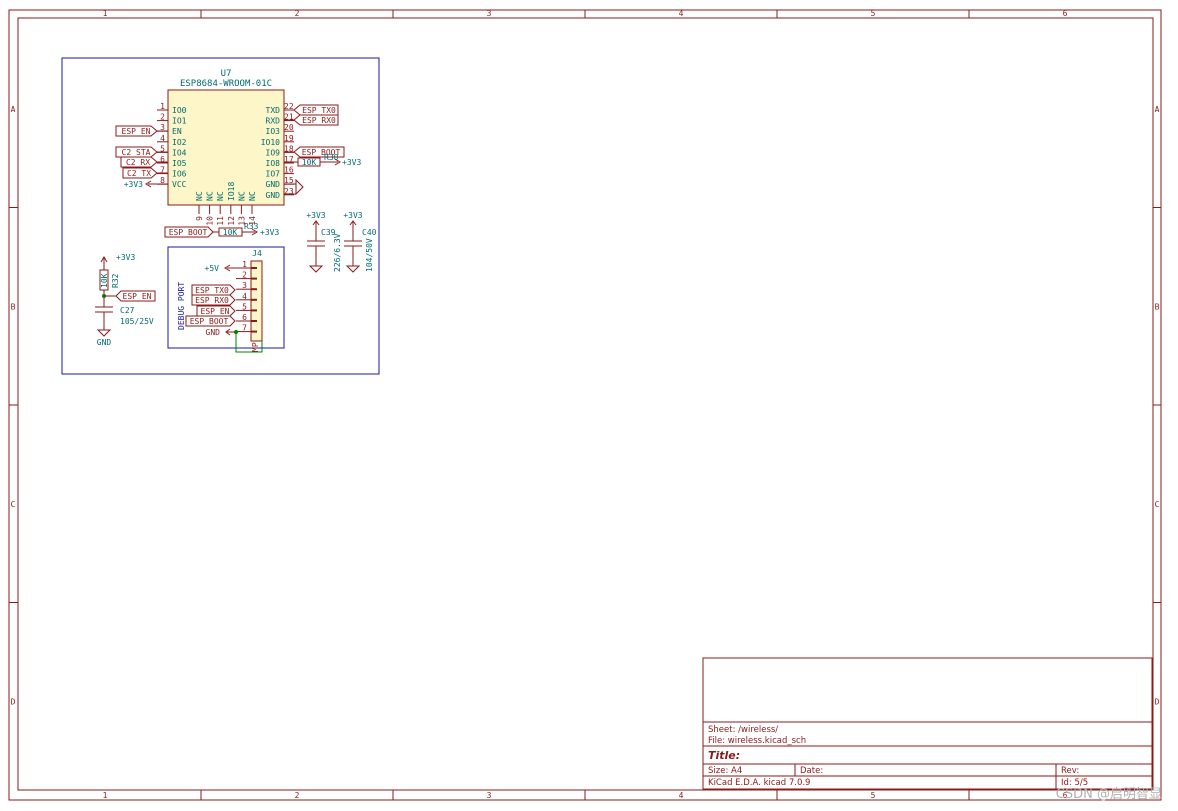 The image size is (1178, 811). Describe the element at coordinates (212, 268) in the screenshot. I see `svg-text: +5V` at that location.